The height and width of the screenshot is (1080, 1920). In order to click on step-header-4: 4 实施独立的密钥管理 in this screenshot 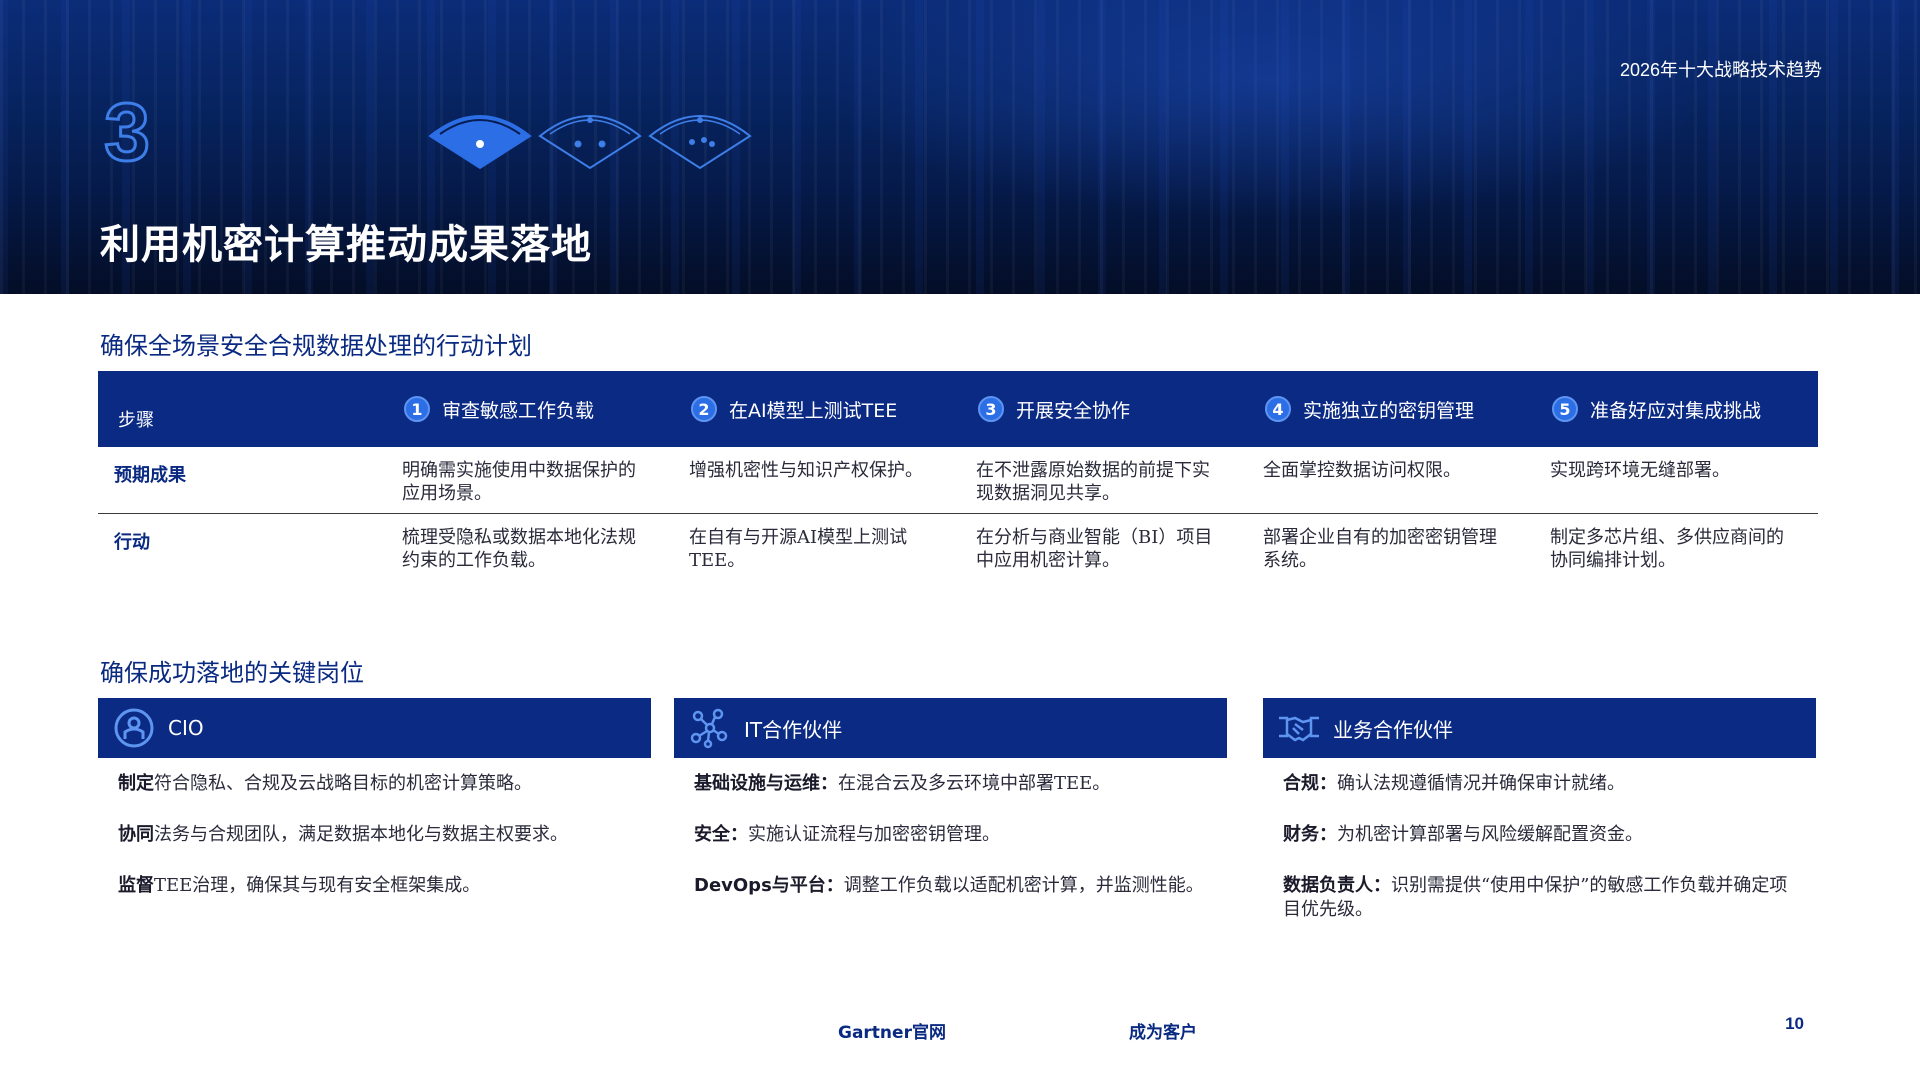, I will do `click(1369, 409)`.